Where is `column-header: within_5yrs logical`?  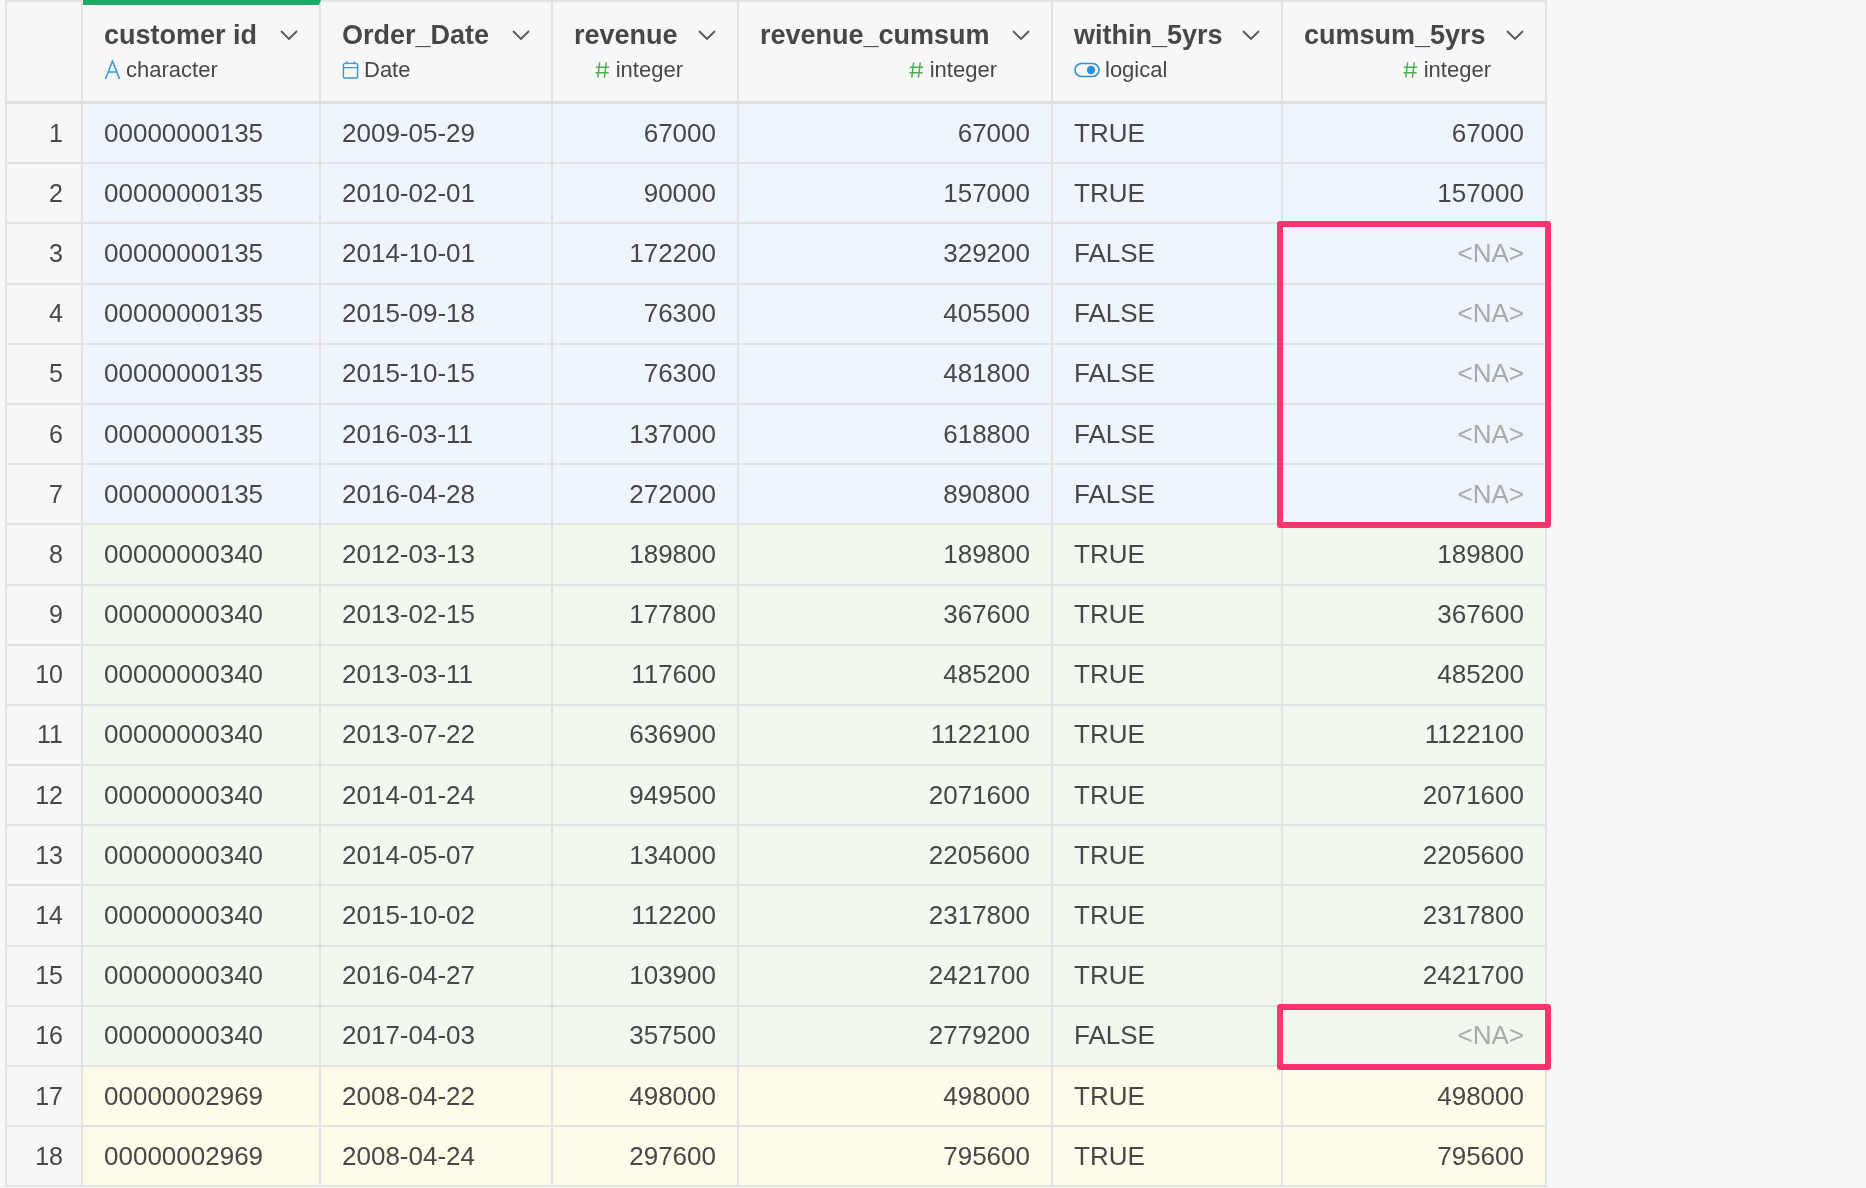
column-header: within_5yrs logical is located at coordinates (1168, 51).